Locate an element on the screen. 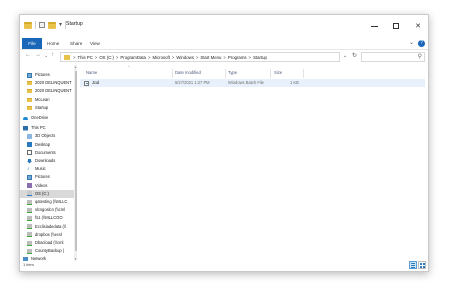 This screenshot has width=449, height=290. nav-item: Documents is located at coordinates (47, 153).